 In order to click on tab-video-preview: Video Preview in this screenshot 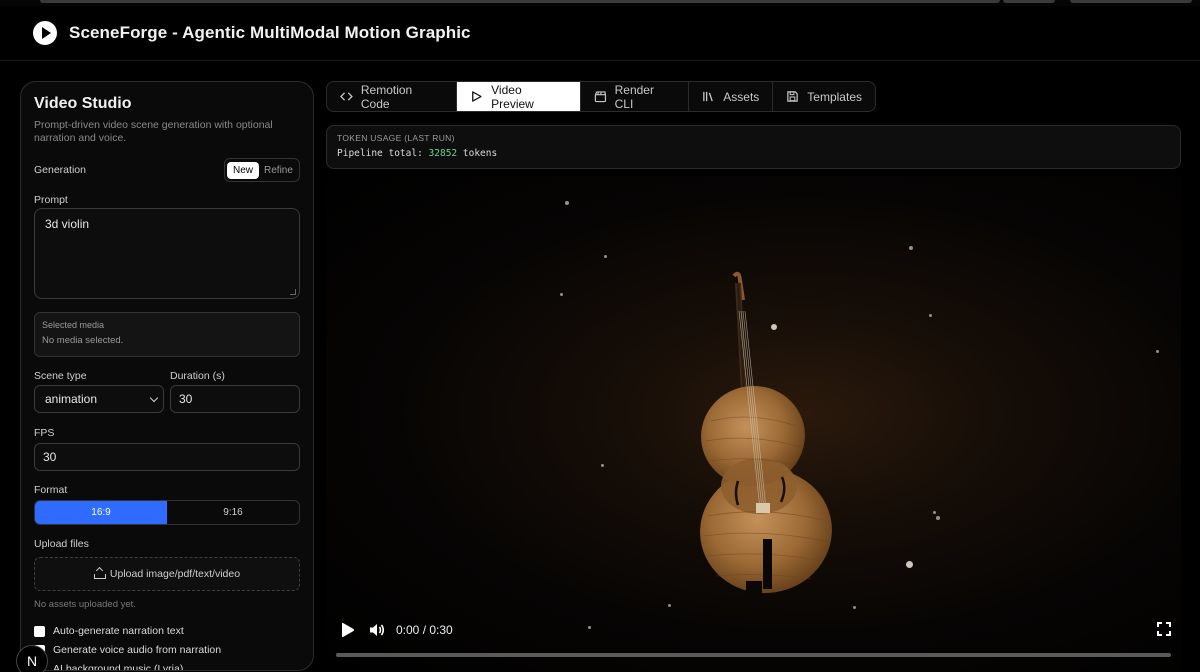, I will do `click(519, 96)`.